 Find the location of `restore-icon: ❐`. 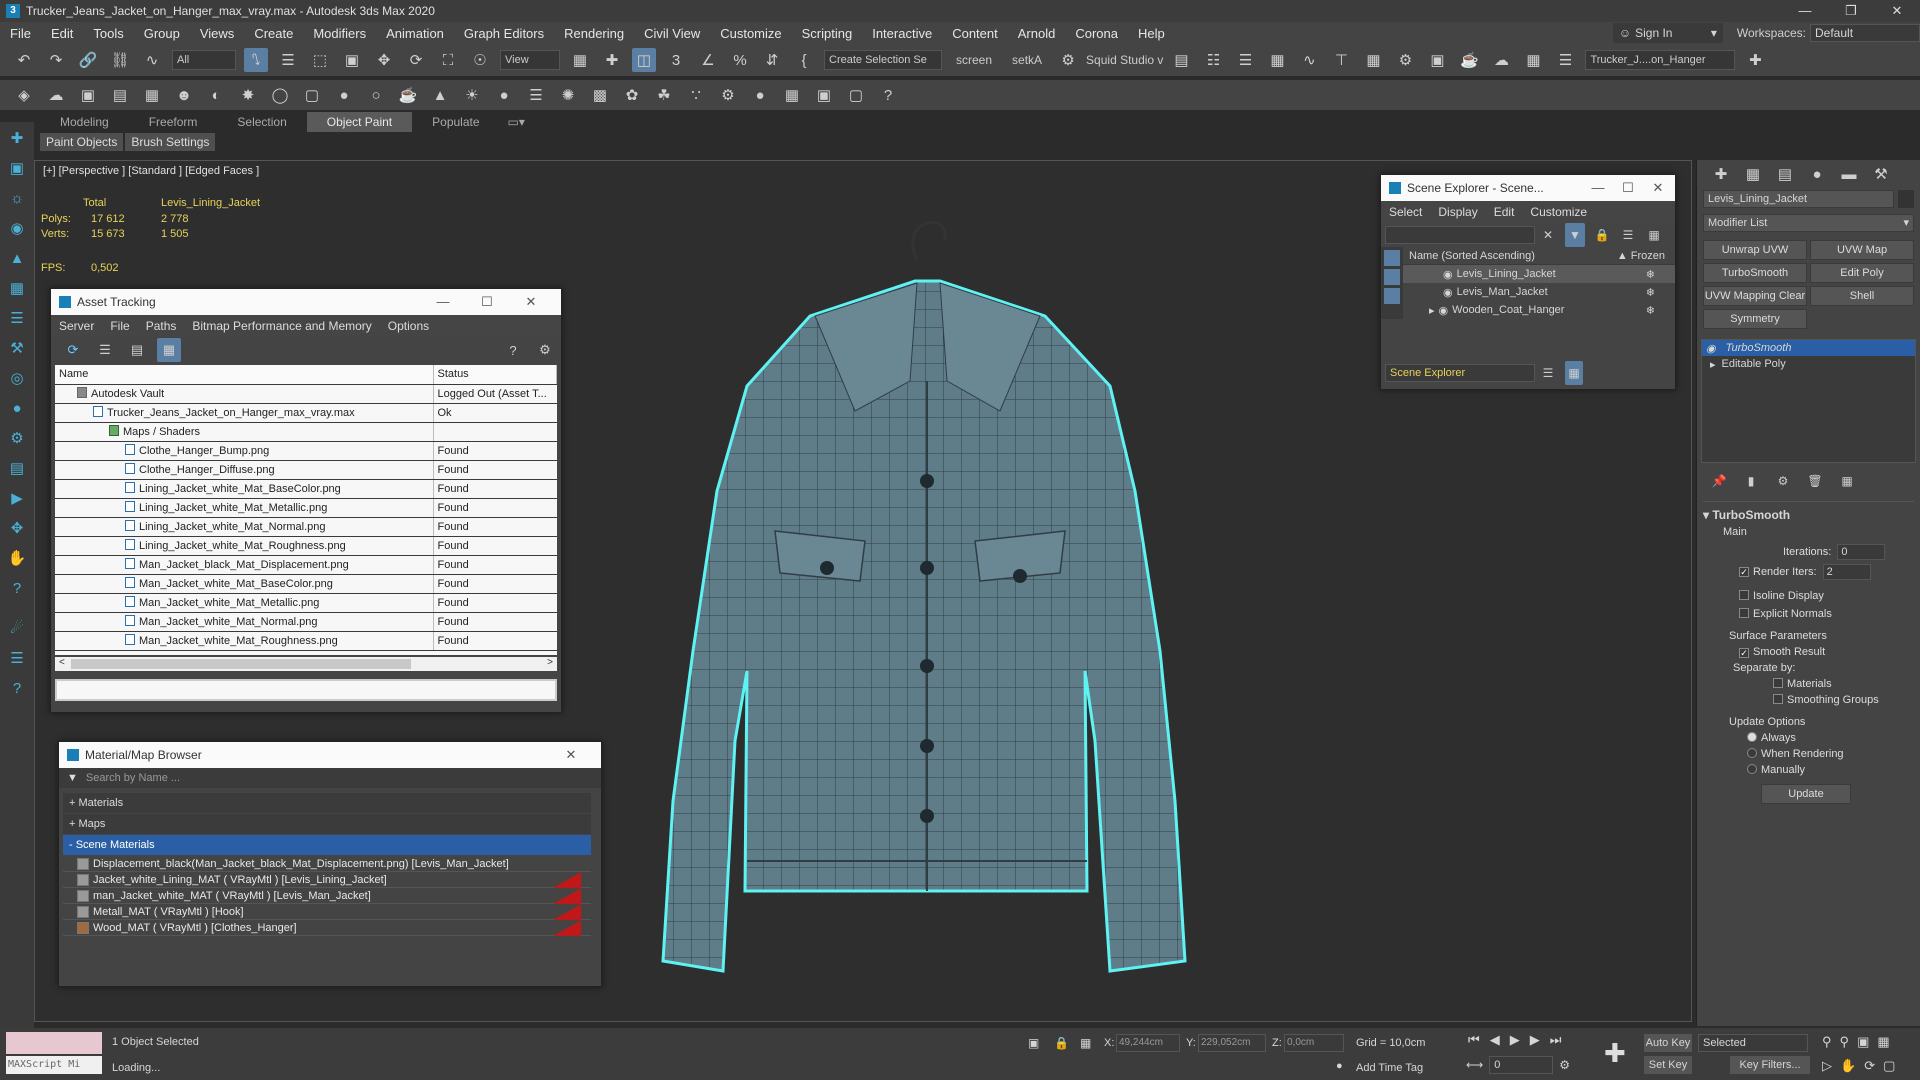

restore-icon: ❐ is located at coordinates (1851, 11).